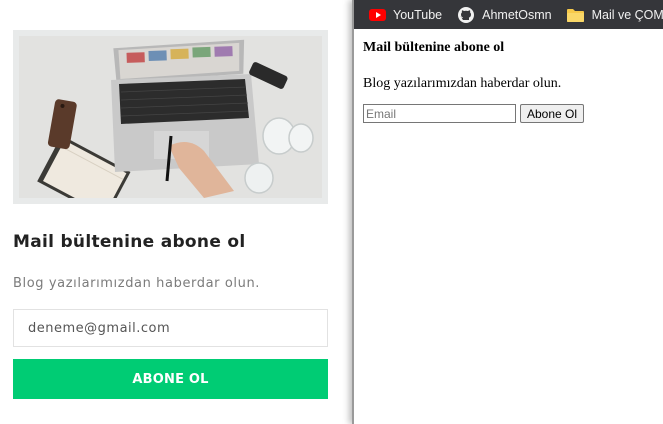 This screenshot has width=663, height=424. Describe the element at coordinates (627, 14) in the screenshot. I see `bookmark-label: Mail ve ÇOMÜ` at that location.